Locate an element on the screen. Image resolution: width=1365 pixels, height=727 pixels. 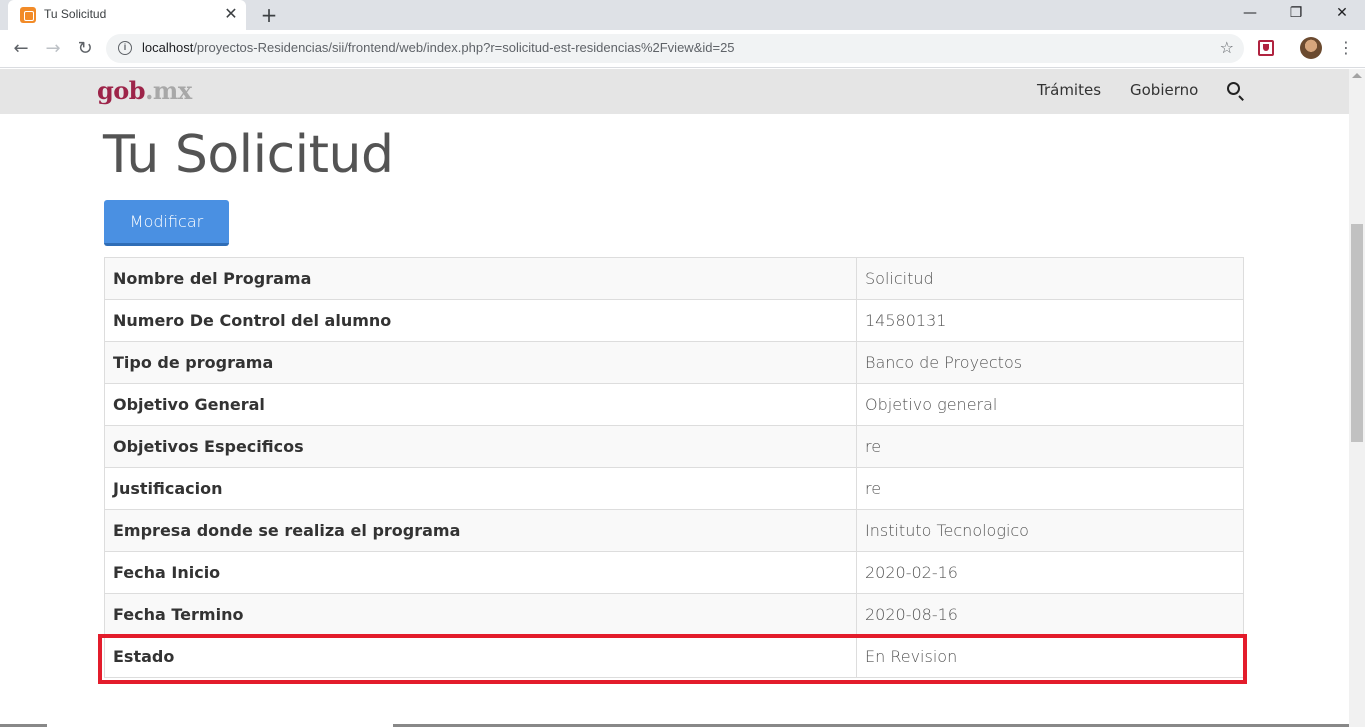
row-label: Objetivos Especificos is located at coordinates (480, 446).